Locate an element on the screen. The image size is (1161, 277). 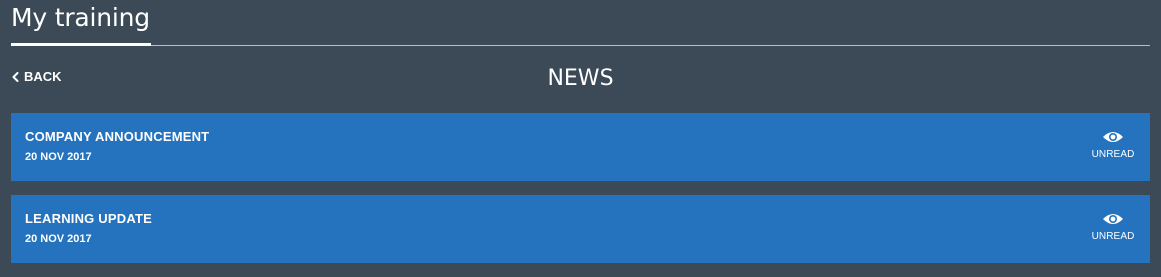
header-divider is located at coordinates (580, 45).